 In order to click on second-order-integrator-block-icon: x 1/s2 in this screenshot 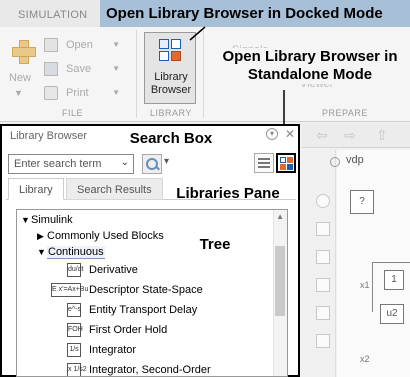, I will do `click(77, 369)`.